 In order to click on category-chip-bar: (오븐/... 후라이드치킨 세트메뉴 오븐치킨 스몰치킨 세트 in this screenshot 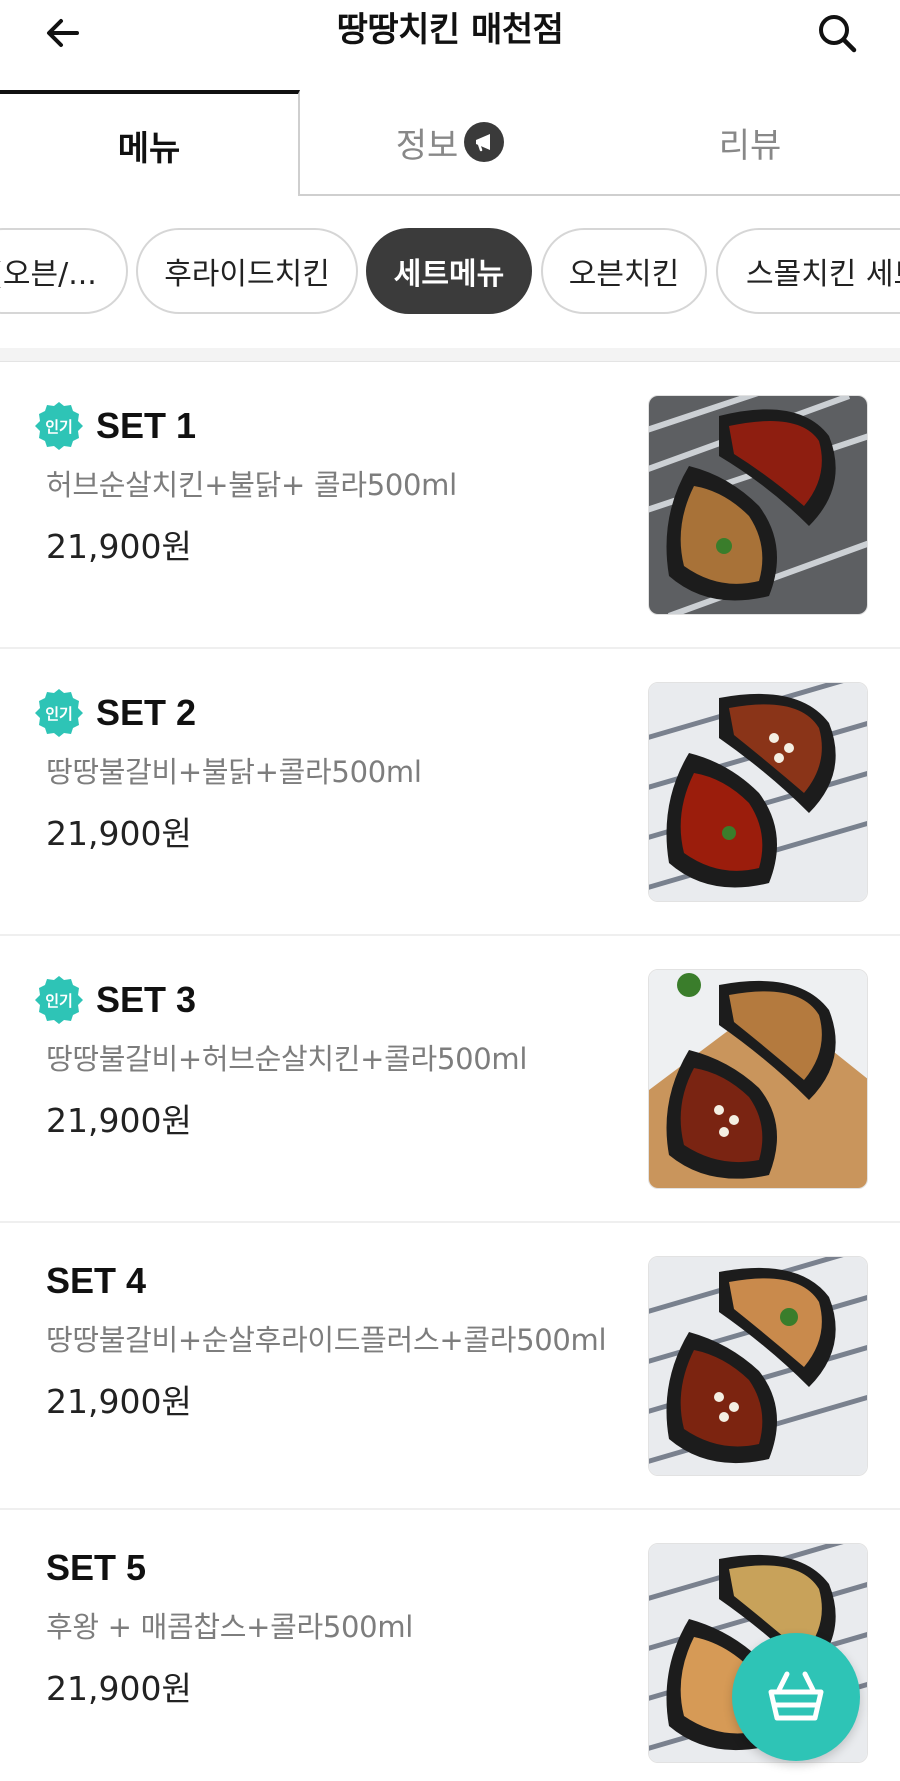, I will do `click(450, 270)`.